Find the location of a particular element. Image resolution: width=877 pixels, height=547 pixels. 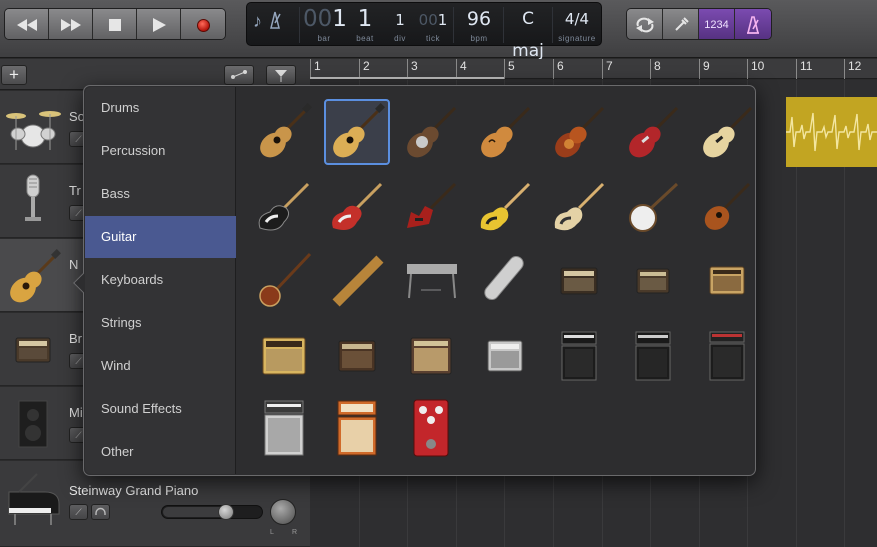

record-button is located at coordinates (203, 24).